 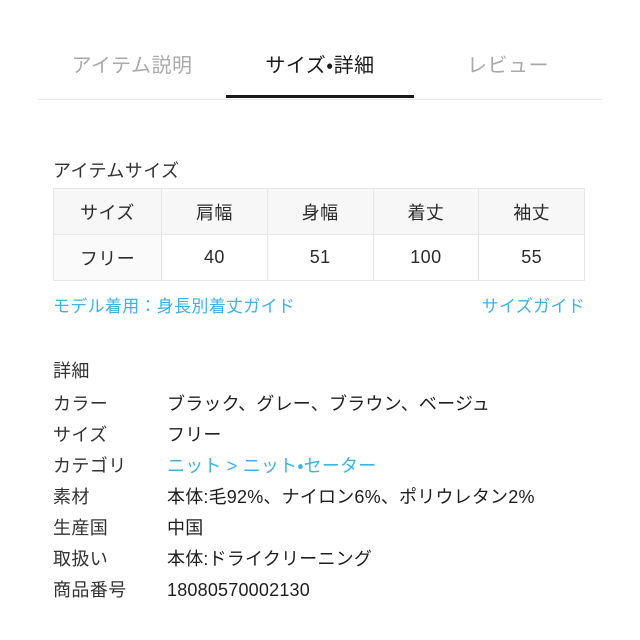 I want to click on spec-row-size: サイズ フリー, so click(x=333, y=436).